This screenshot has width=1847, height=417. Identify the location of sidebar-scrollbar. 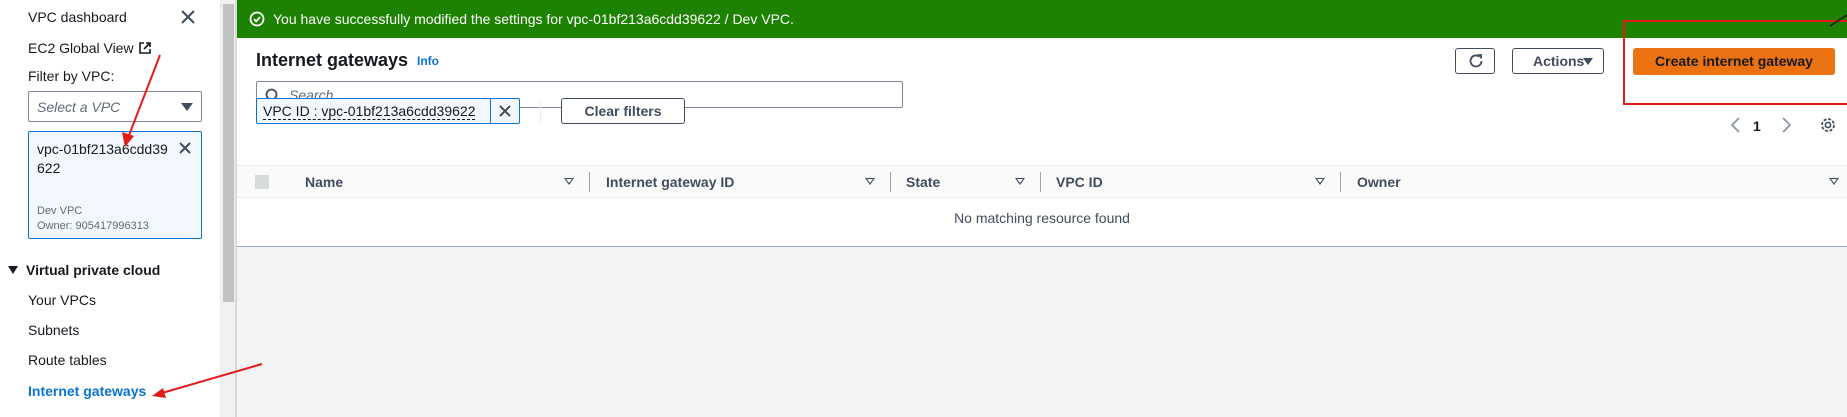
(227, 208).